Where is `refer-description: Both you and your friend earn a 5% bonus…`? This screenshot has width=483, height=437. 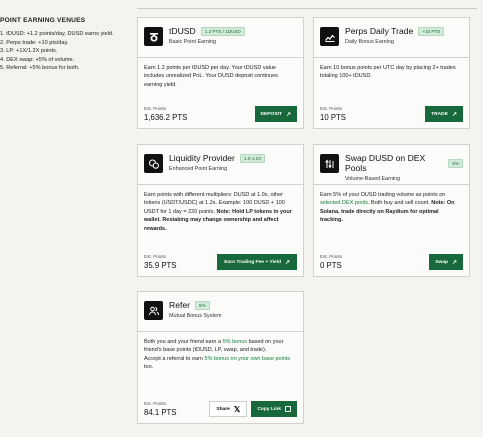
refer-description: Both you and your friend earn a 5% bonus… is located at coordinates (220, 352).